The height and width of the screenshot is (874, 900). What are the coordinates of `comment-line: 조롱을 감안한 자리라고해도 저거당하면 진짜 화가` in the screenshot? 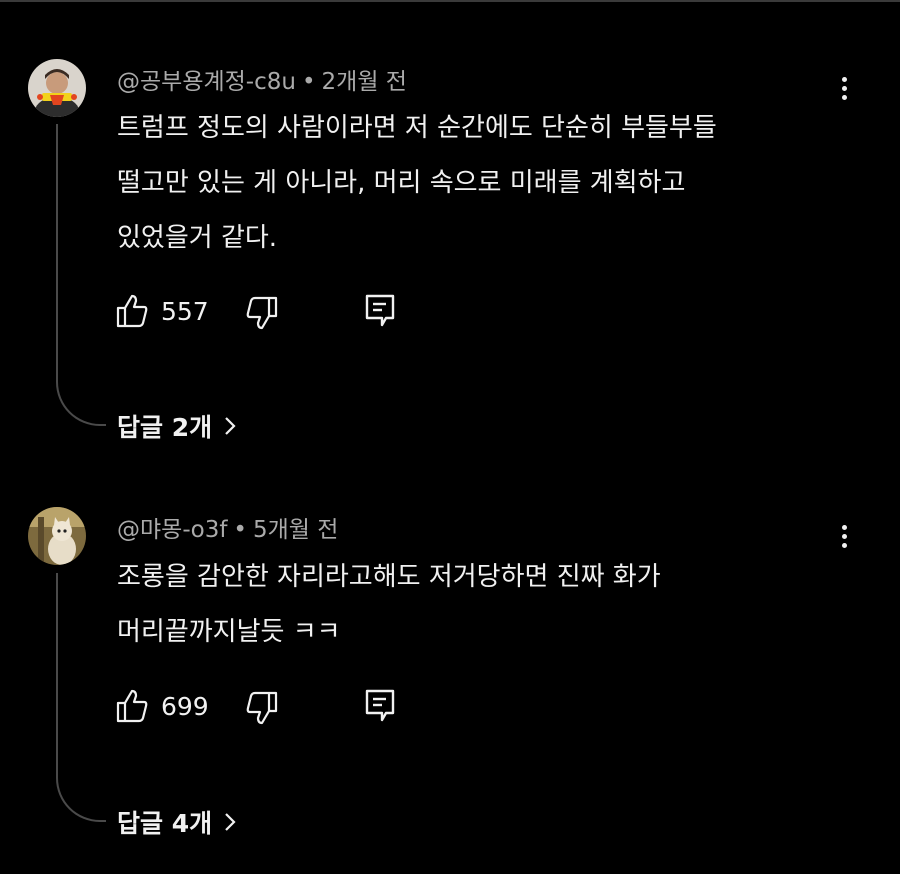 It's located at (389, 577).